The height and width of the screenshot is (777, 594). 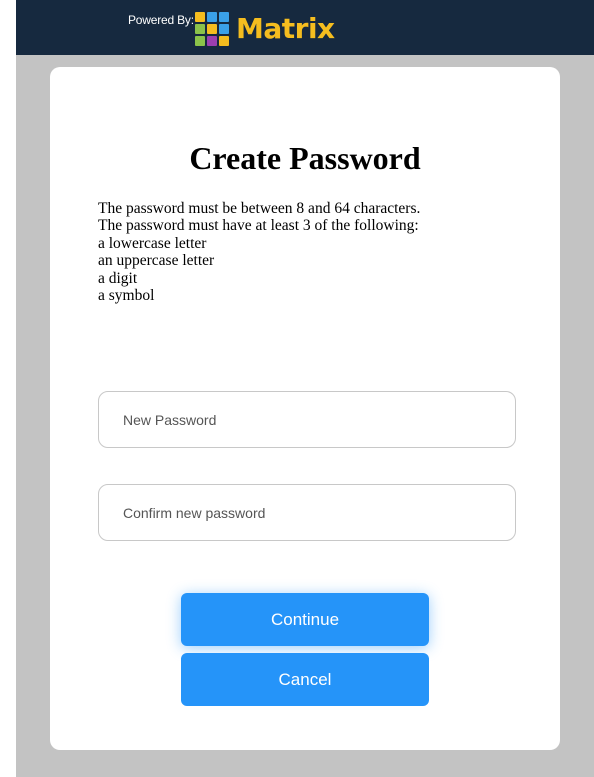 I want to click on rule-text: a lowercase letter, so click(x=152, y=243).